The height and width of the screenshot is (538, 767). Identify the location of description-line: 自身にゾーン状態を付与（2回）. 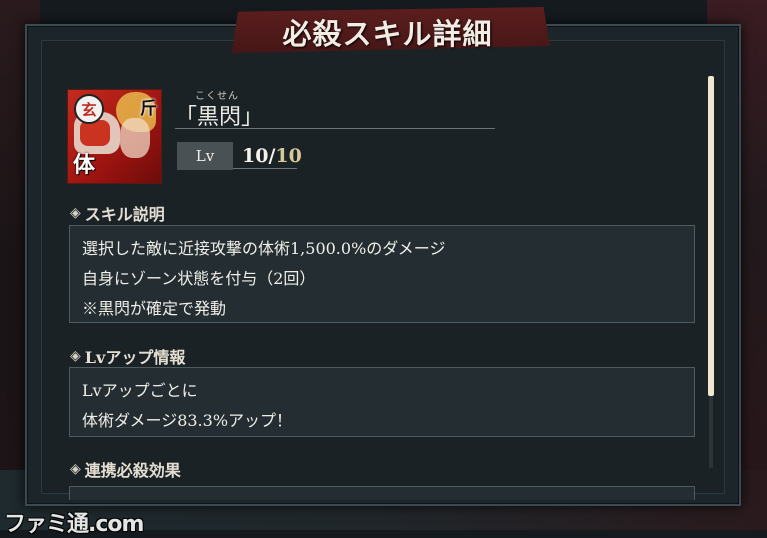
(199, 278).